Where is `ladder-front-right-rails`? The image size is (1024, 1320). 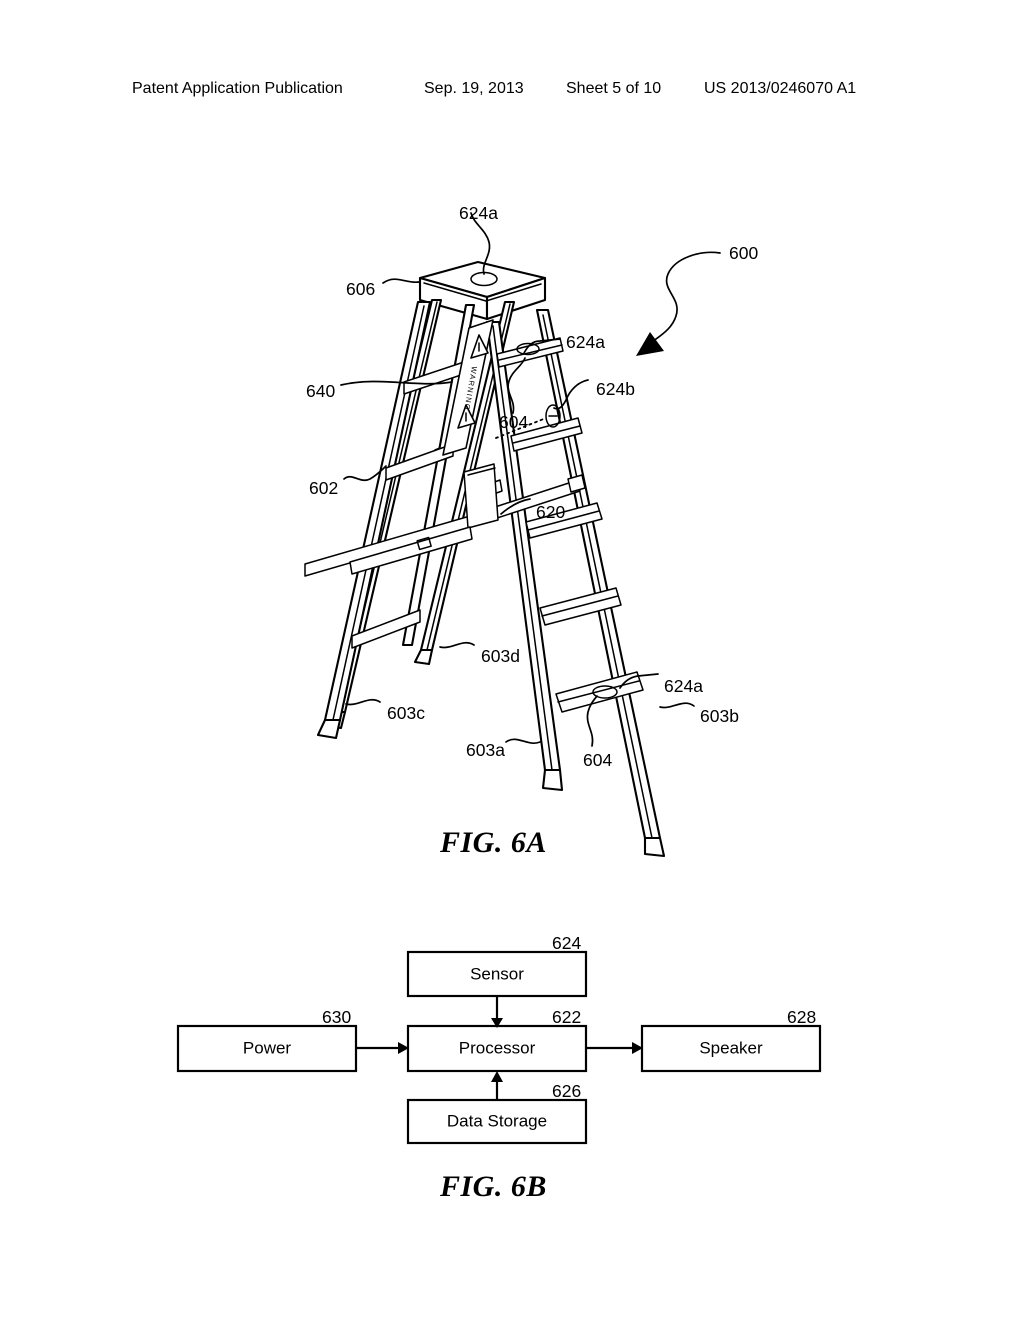
ladder-front-right-rails is located at coordinates (575, 583).